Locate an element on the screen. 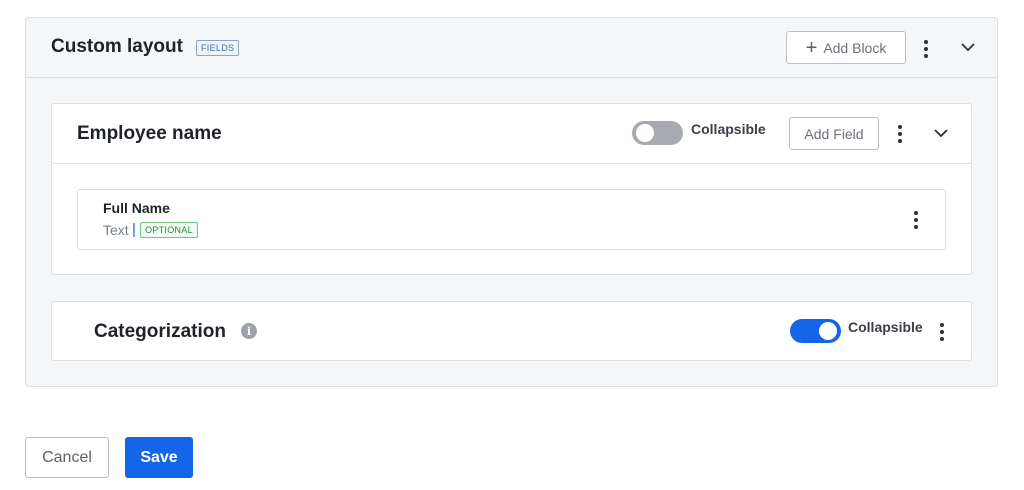  layout-kebab-menu-icon is located at coordinates (926, 49).